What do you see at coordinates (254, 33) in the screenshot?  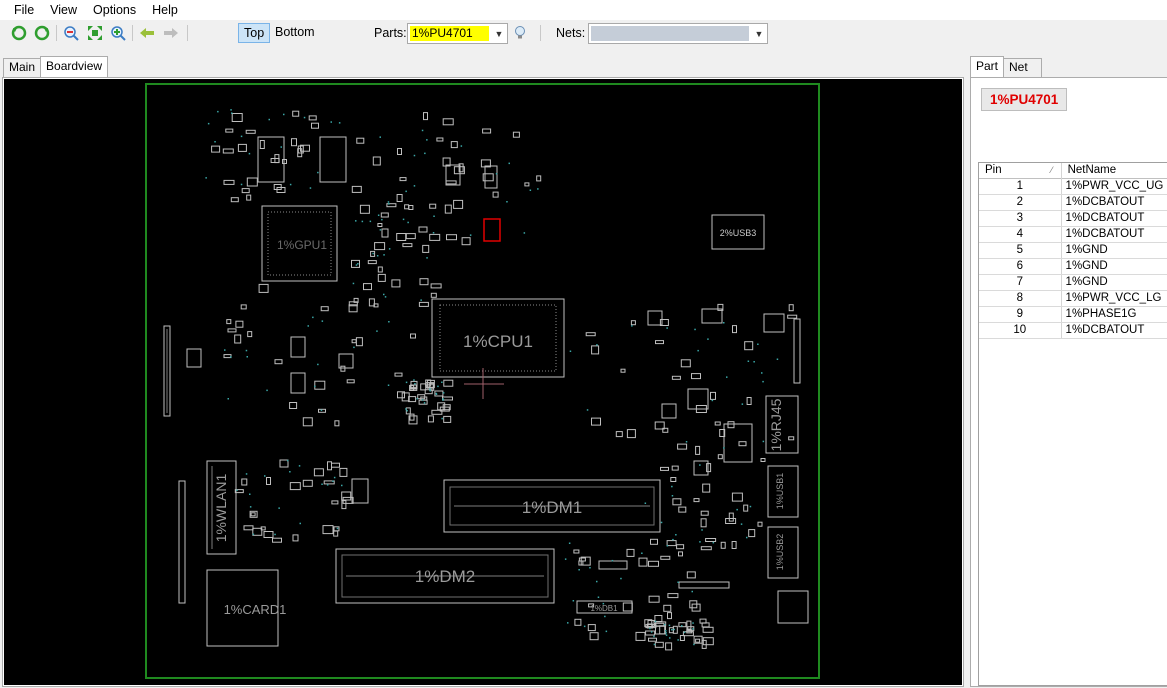 I see `top-side-toggle: Top` at bounding box center [254, 33].